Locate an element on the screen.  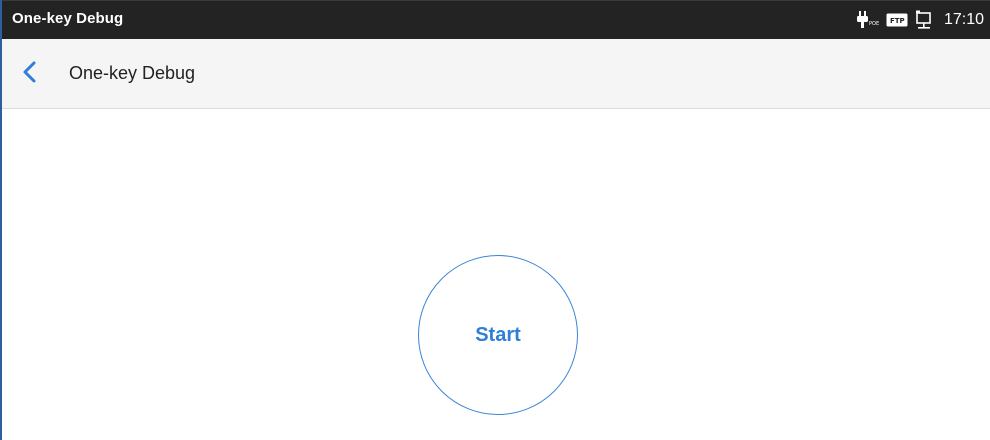
poe-plug-icon: POE is located at coordinates (868, 20).